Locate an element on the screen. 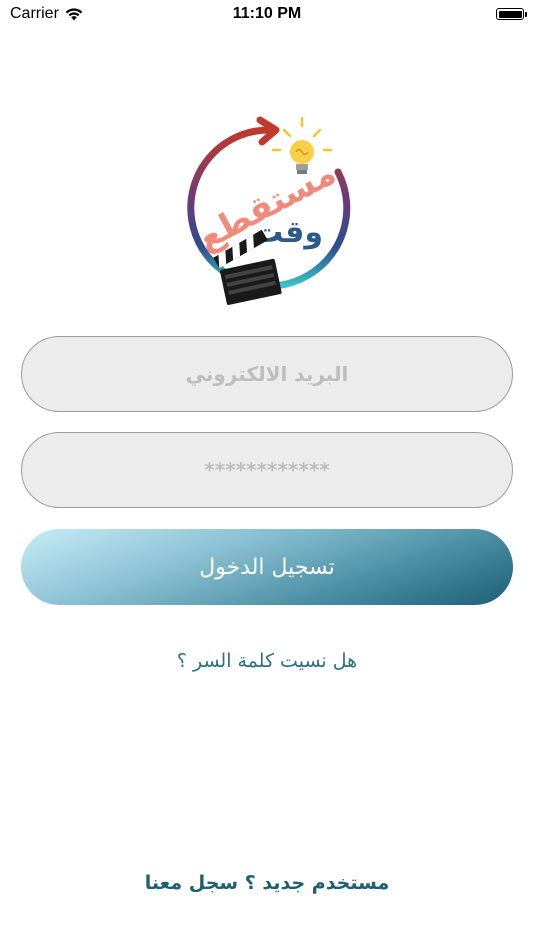  forgot-password-link: هل نسيت كلمة السر ؟ is located at coordinates (267, 661).